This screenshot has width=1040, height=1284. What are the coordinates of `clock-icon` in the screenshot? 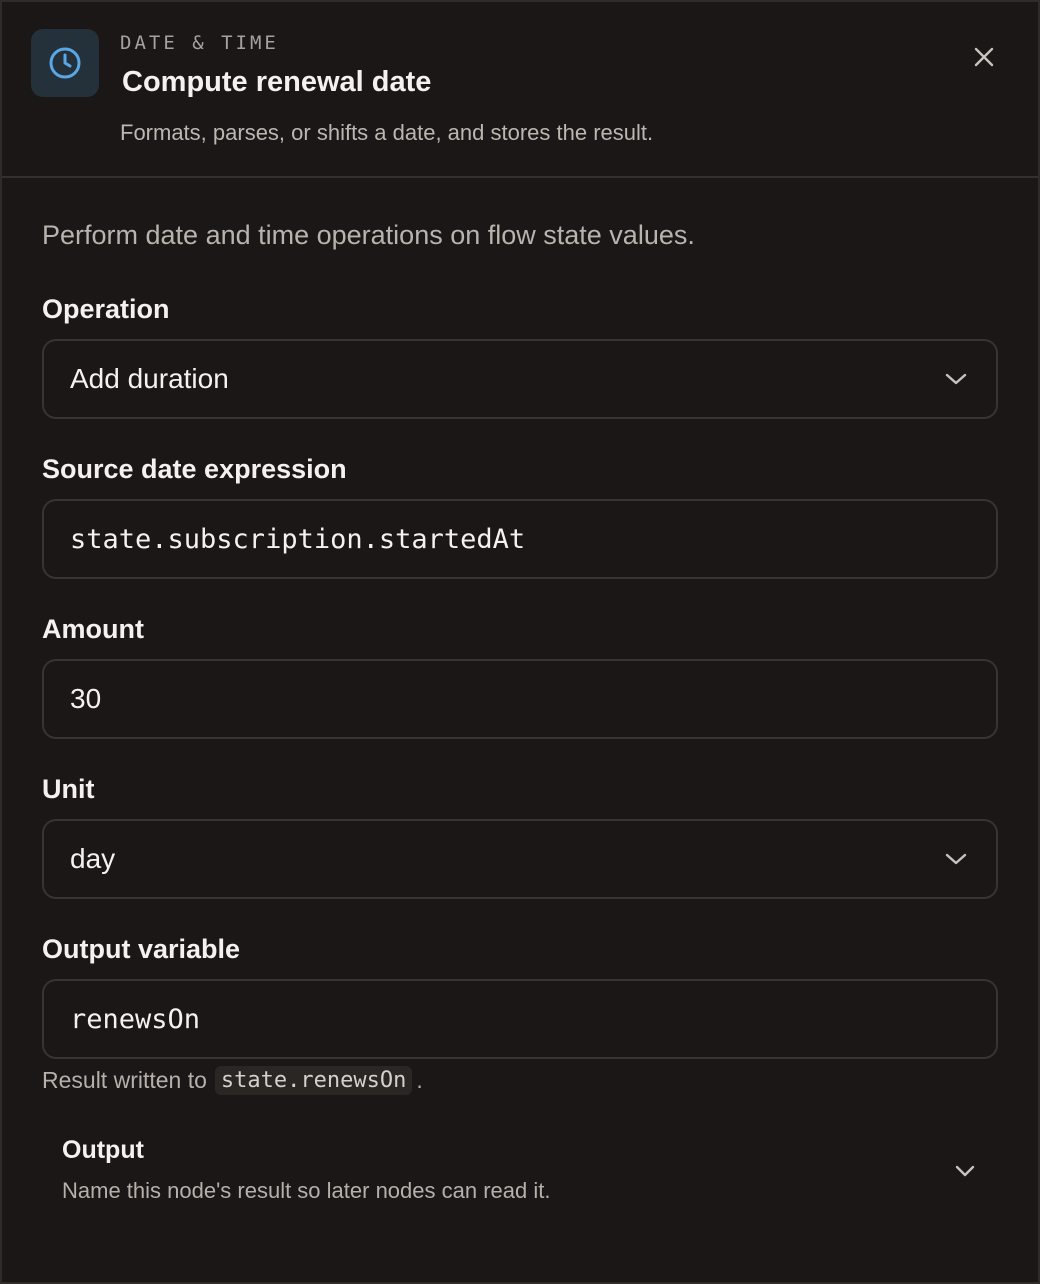 It's located at (65, 63).